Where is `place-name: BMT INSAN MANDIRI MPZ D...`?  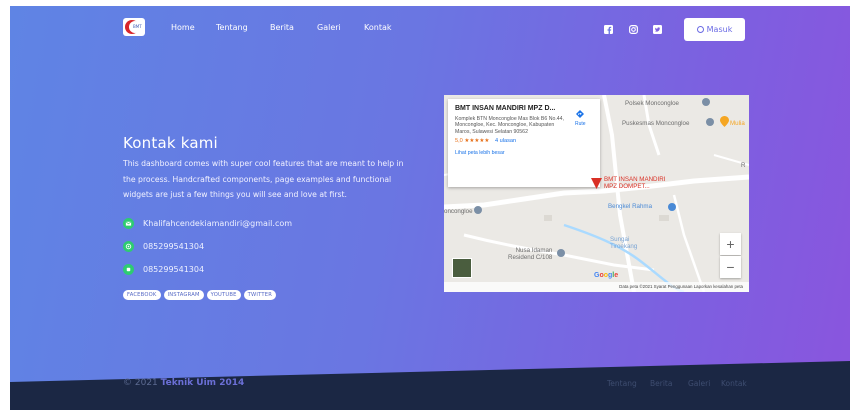
place-name: BMT INSAN MANDIRI MPZ D... is located at coordinates (505, 108).